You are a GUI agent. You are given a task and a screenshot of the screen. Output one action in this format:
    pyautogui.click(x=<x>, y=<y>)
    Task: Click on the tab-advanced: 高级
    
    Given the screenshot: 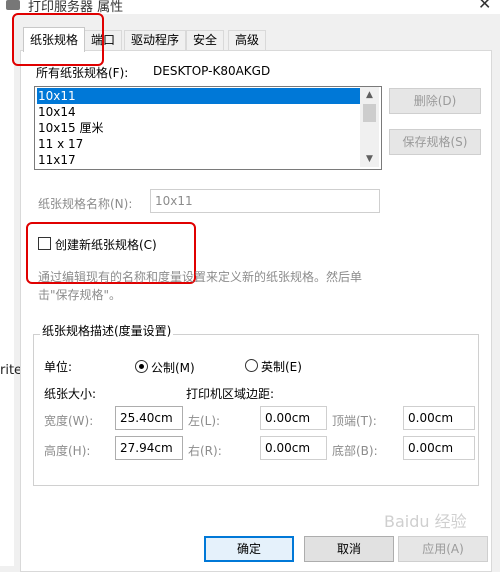 What is the action you would take?
    pyautogui.click(x=247, y=40)
    